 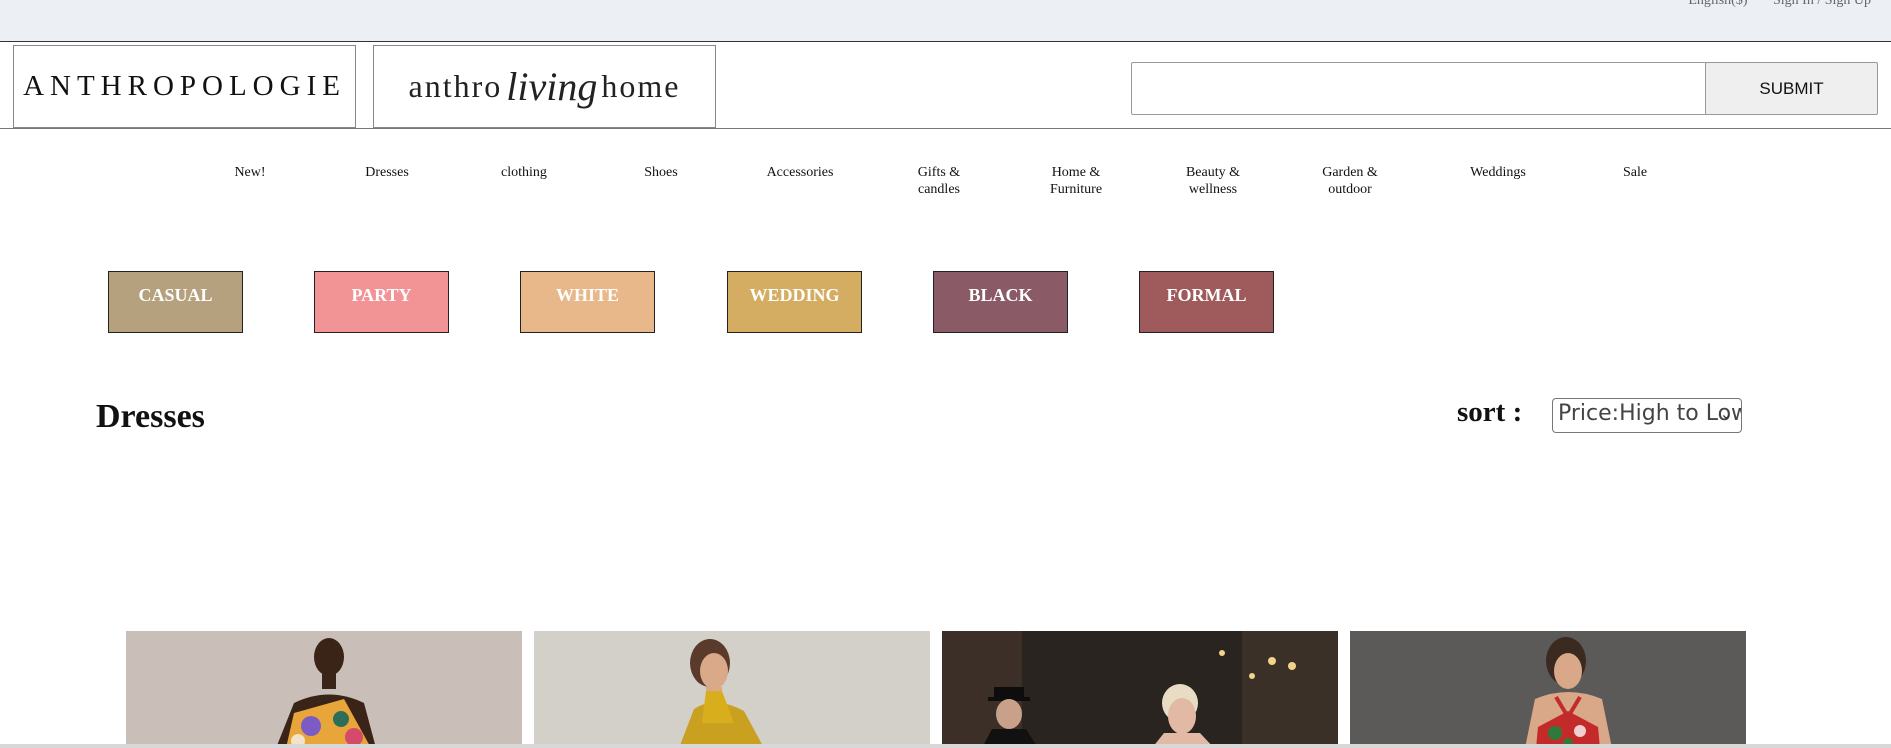 I want to click on sort-label: sort :, so click(x=1490, y=412).